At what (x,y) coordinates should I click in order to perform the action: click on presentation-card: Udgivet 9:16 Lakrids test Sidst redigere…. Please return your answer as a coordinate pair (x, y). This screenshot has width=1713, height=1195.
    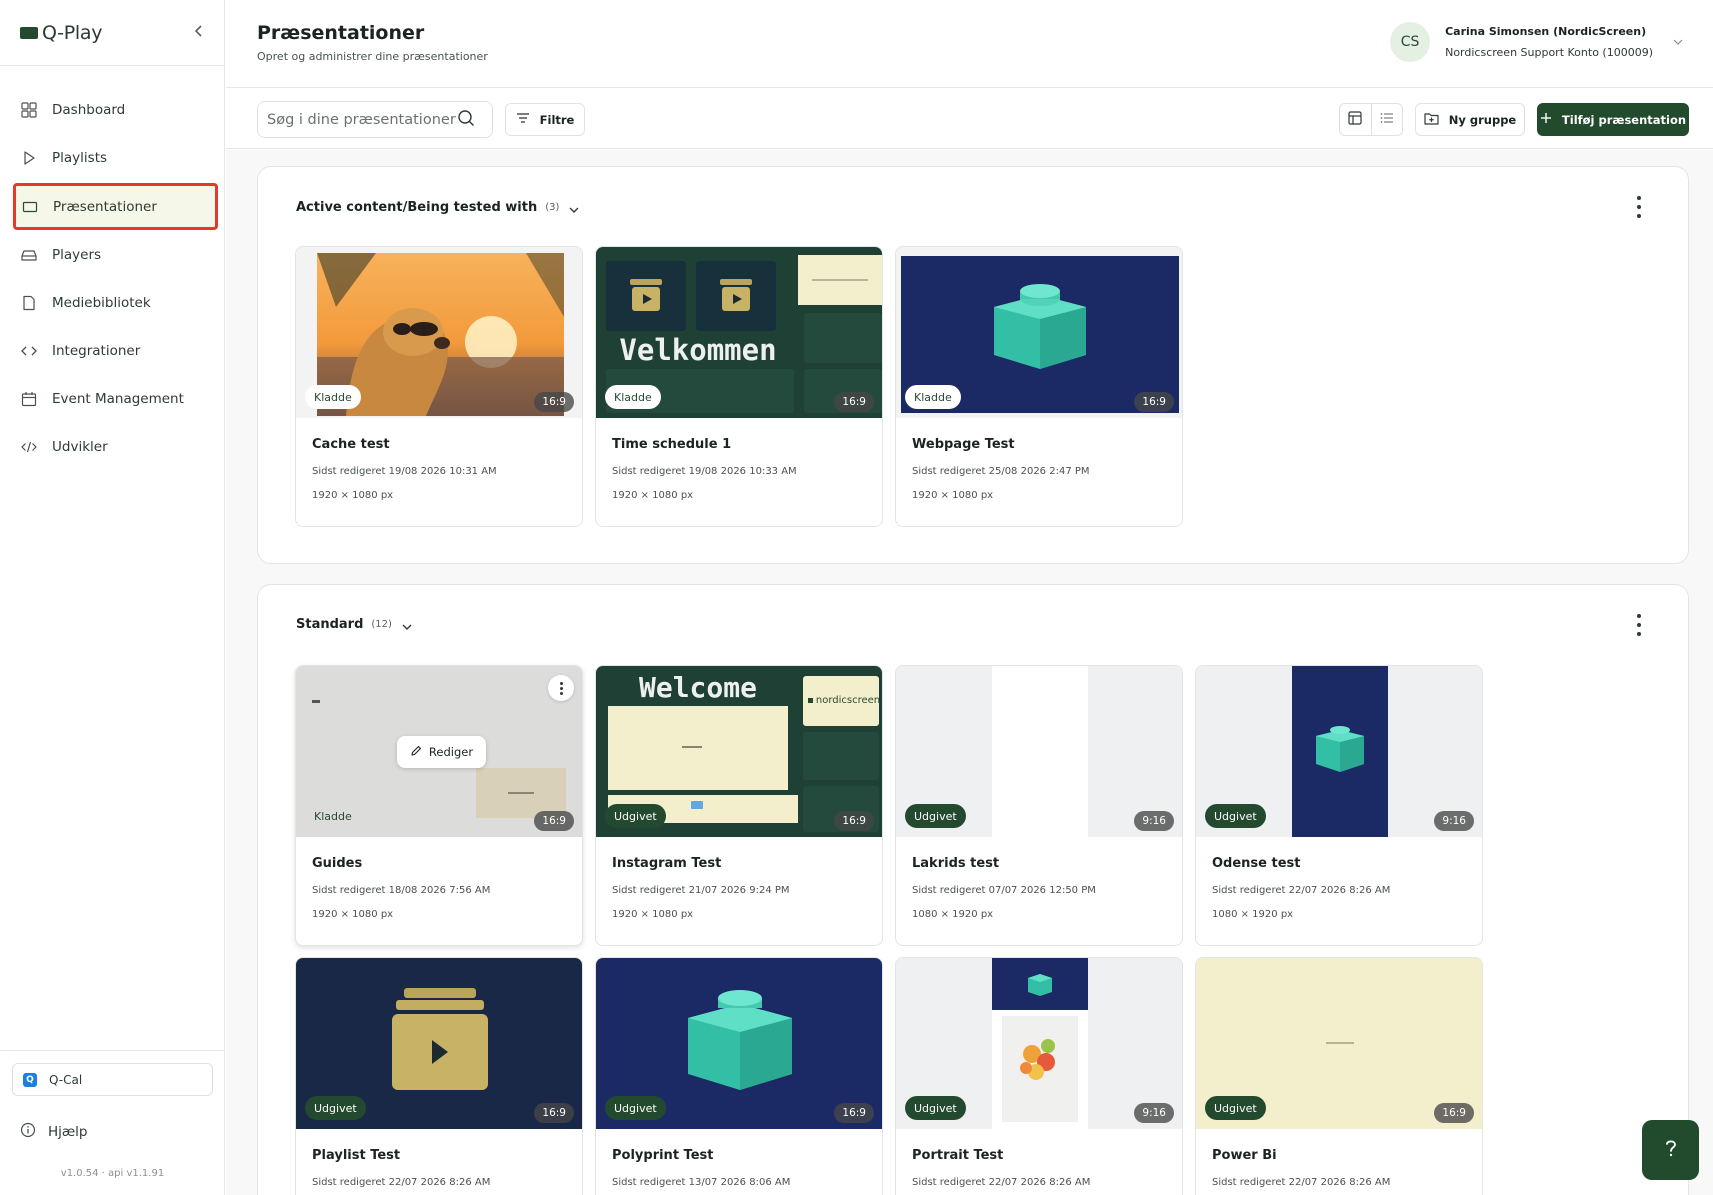
    Looking at the image, I should click on (1039, 805).